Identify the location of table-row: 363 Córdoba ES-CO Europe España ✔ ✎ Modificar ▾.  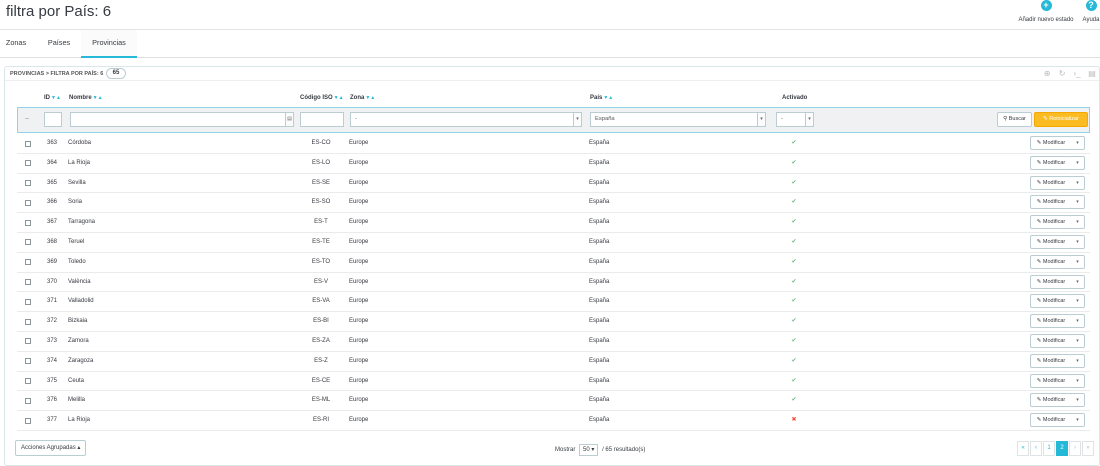
(553, 144).